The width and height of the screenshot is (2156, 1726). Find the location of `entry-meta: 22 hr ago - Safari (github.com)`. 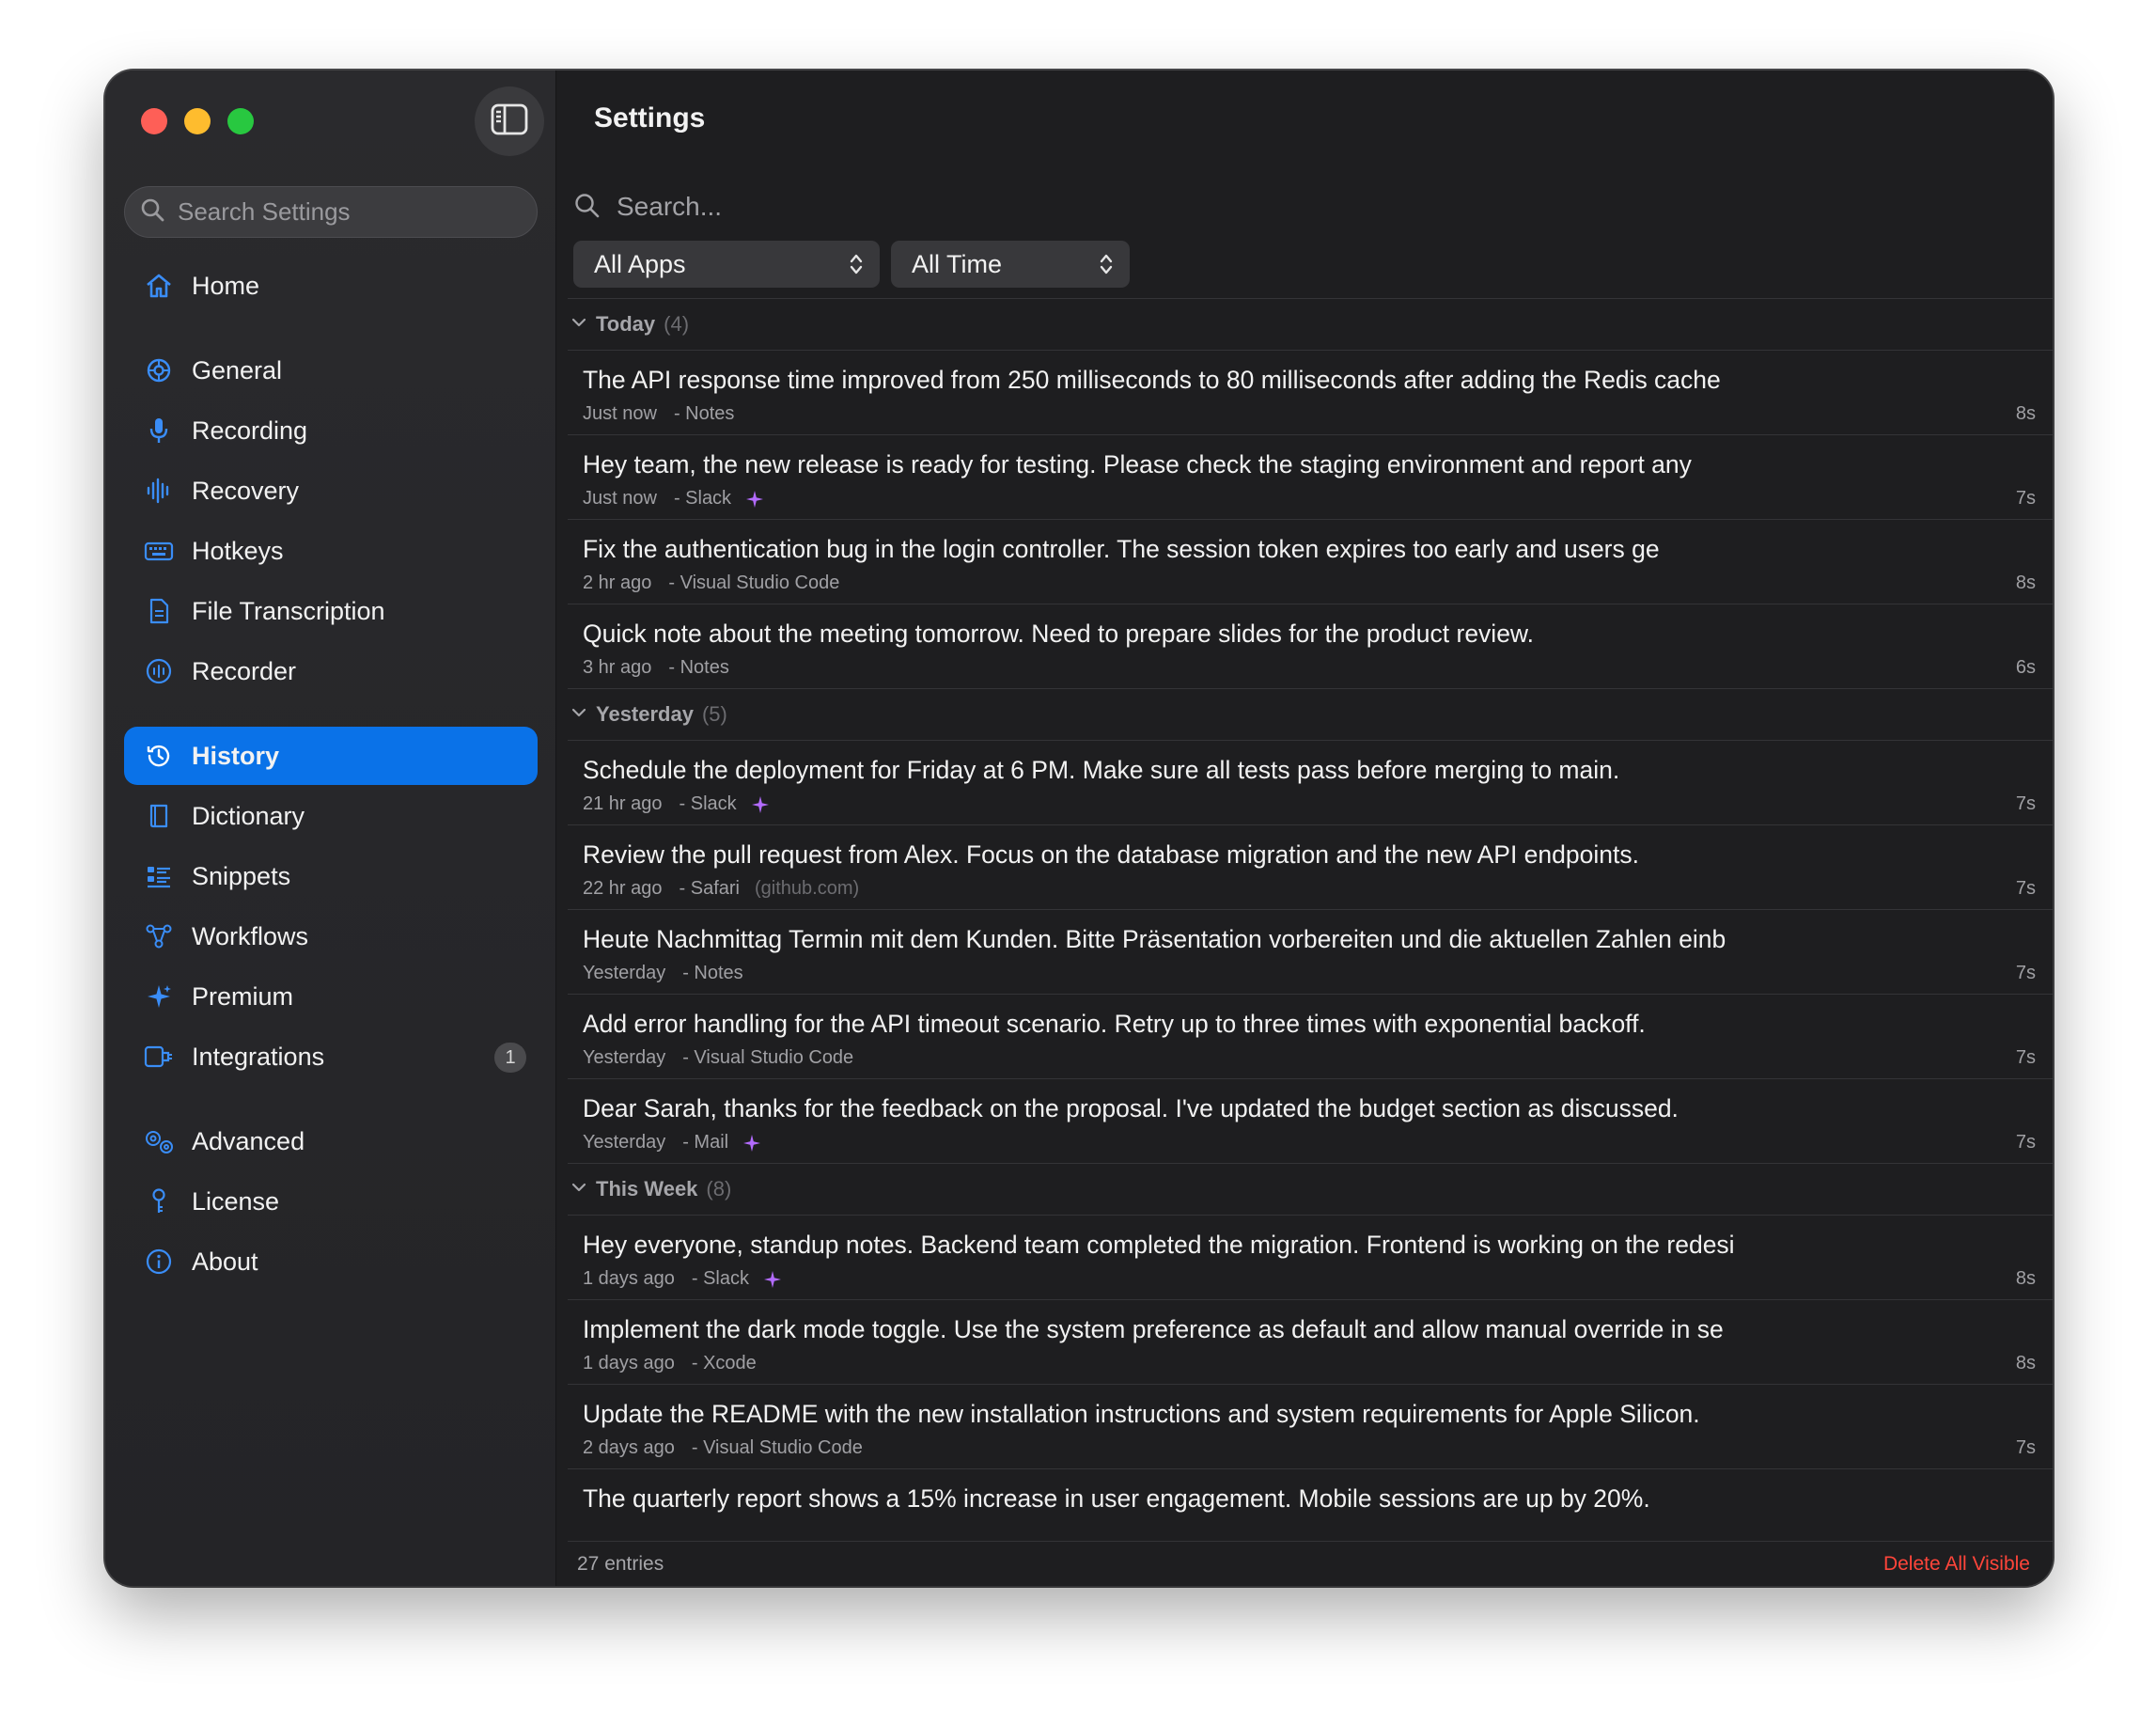

entry-meta: 22 hr ago - Safari (github.com) is located at coordinates (721, 889).